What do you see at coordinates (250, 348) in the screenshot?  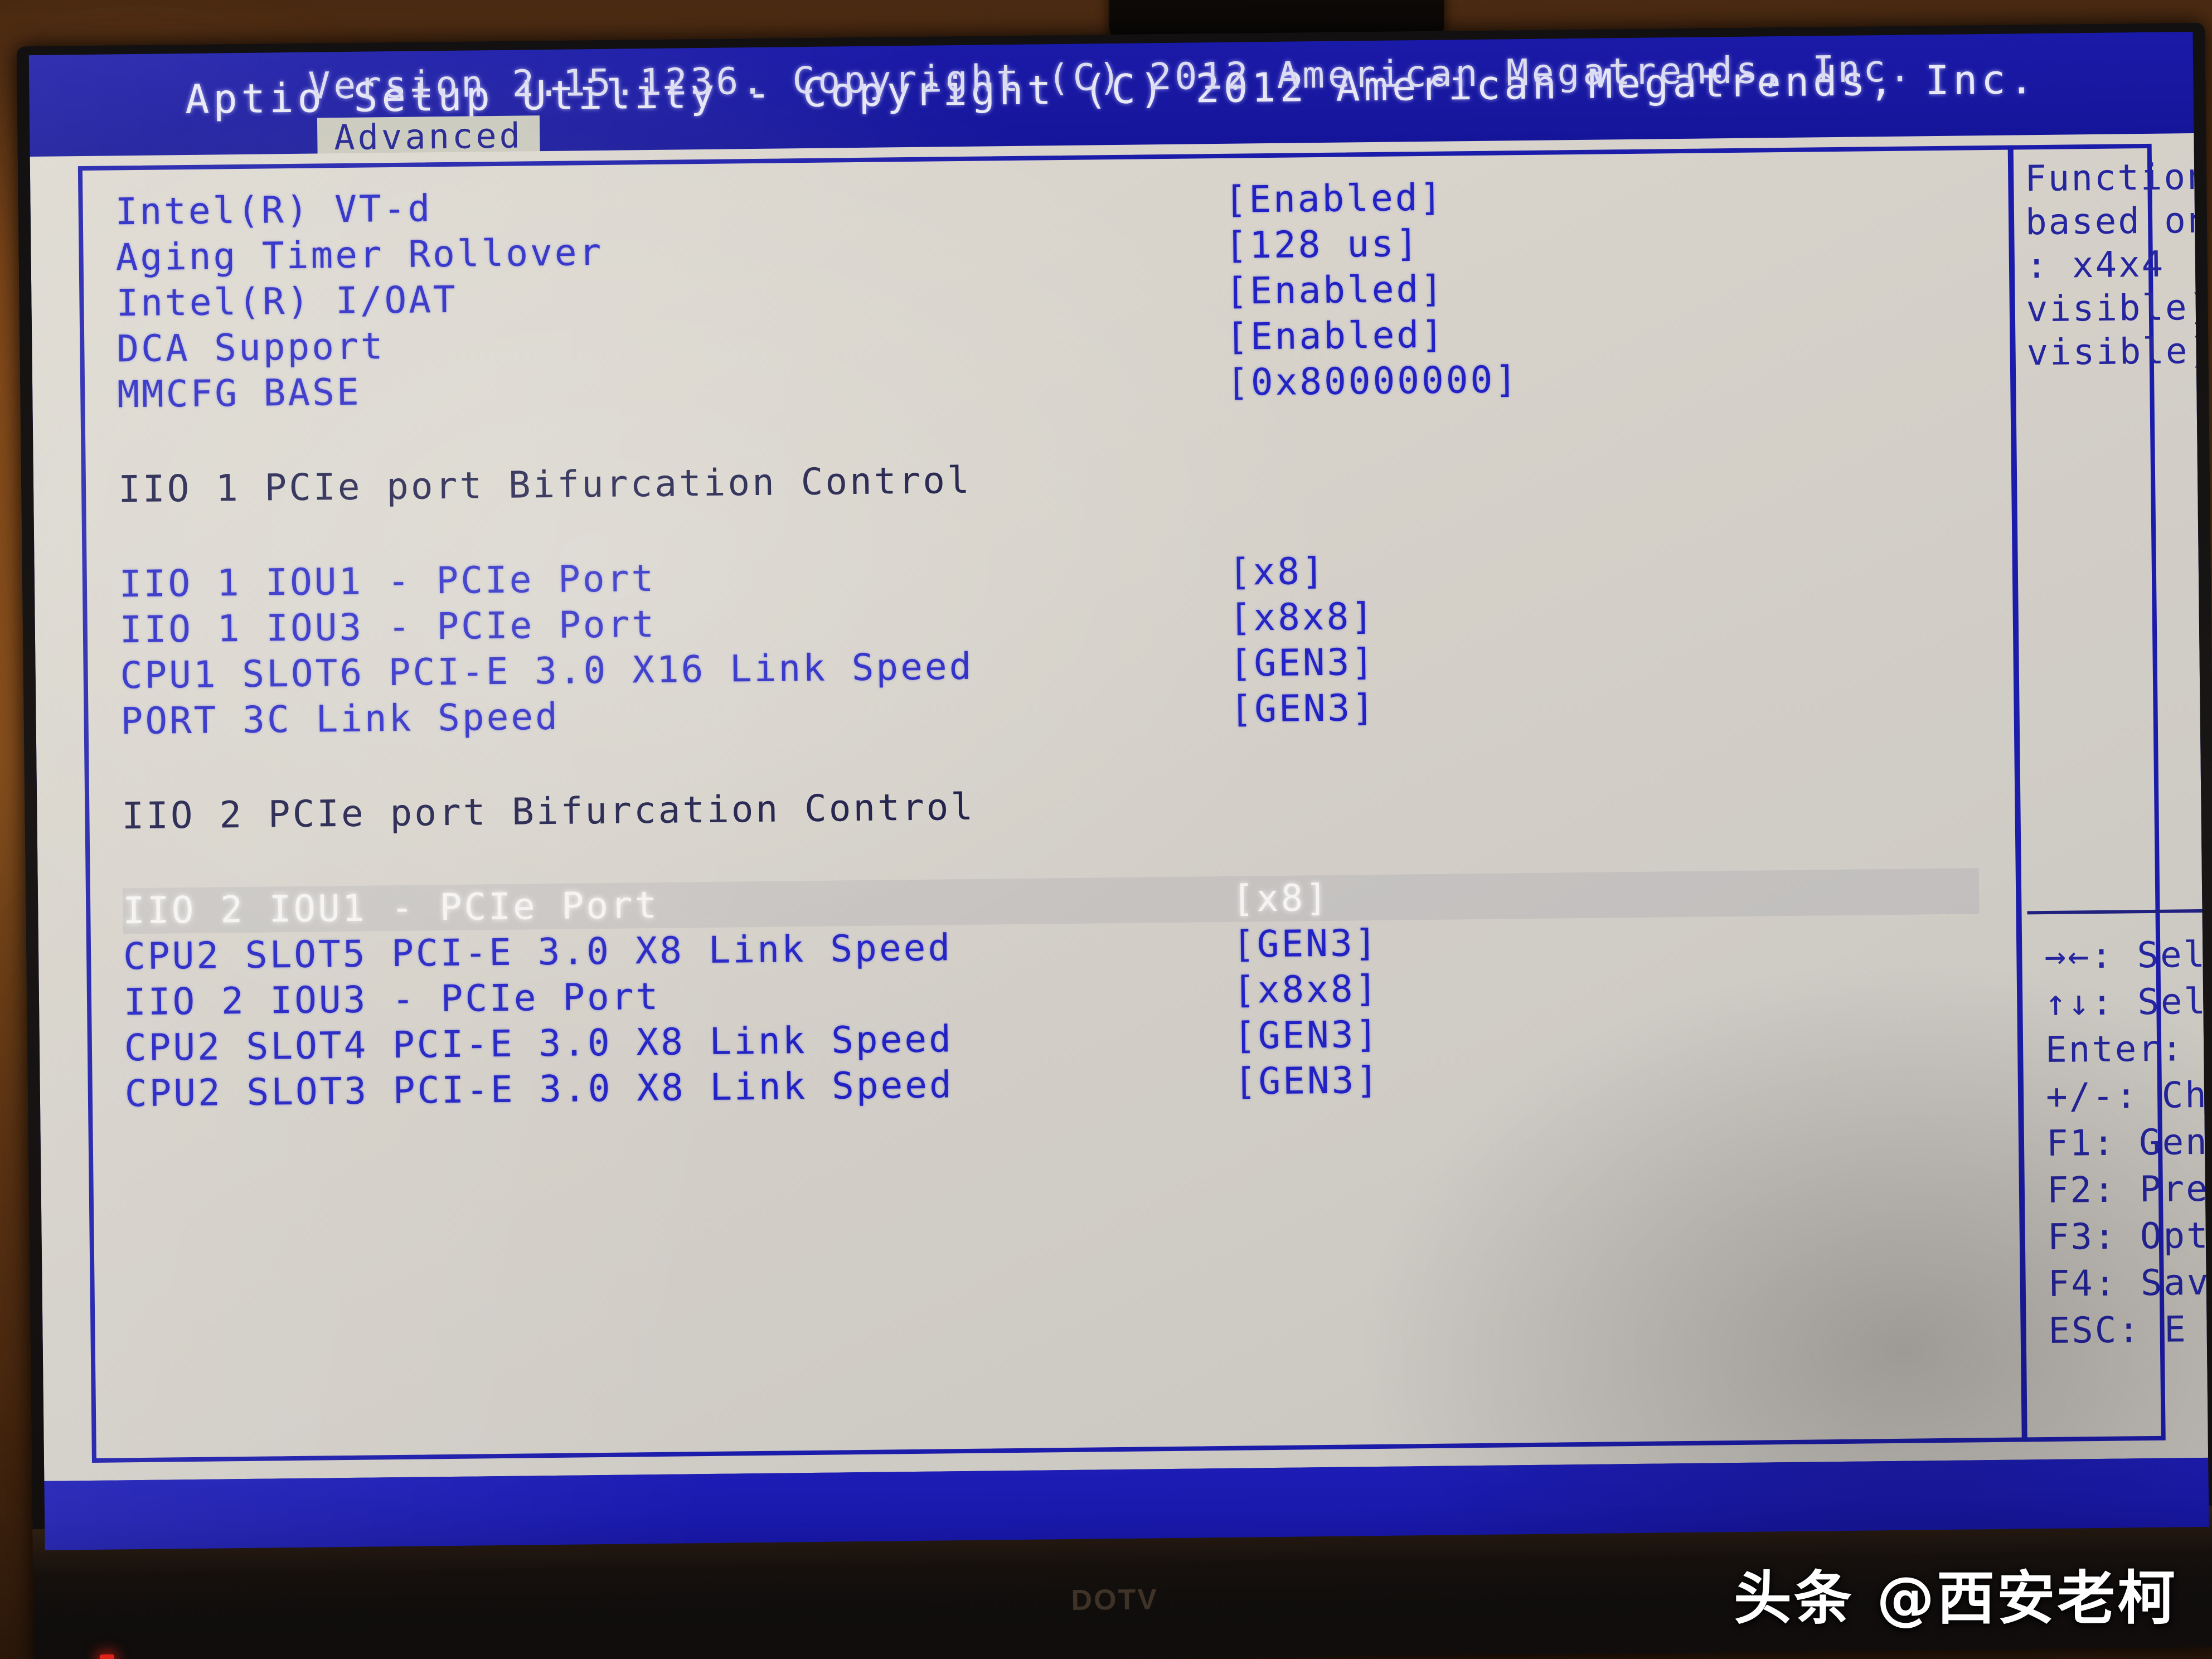 I see `setting-label: DCA Support` at bounding box center [250, 348].